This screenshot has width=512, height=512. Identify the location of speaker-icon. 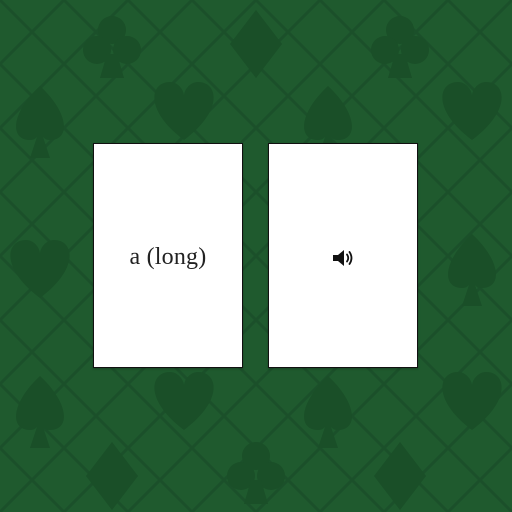
(343, 258).